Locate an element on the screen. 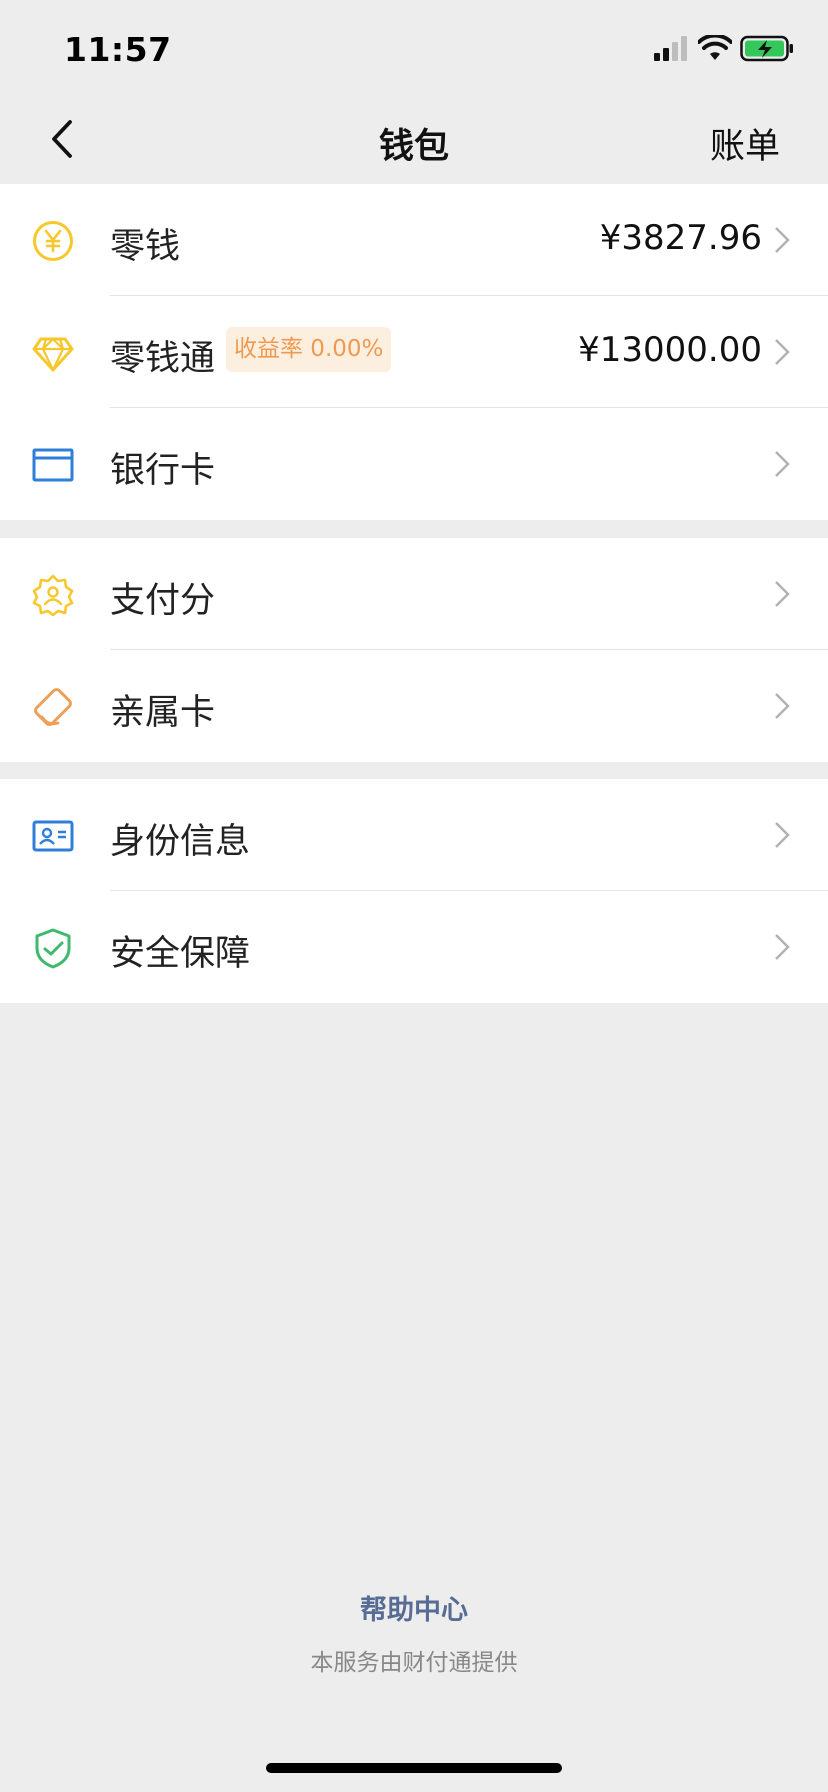  row-label: 支付分 is located at coordinates (163, 601).